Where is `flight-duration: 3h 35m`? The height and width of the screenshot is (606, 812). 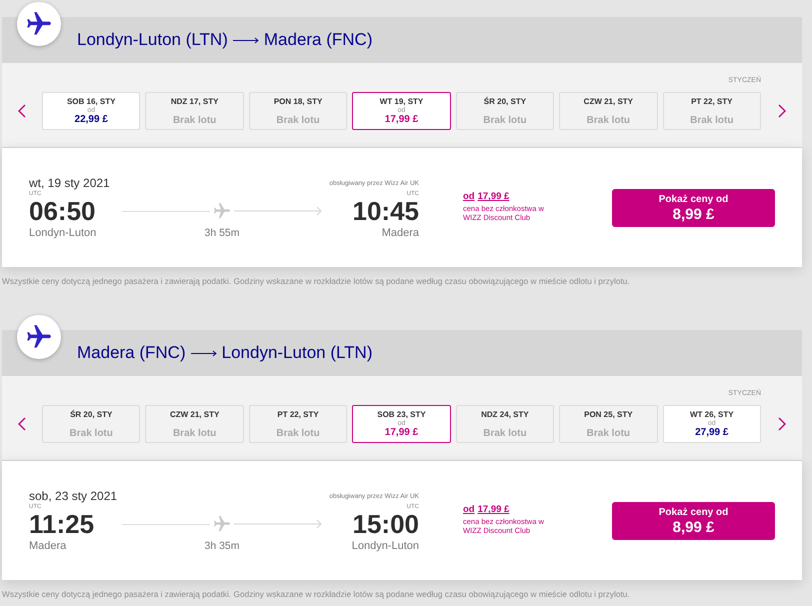
flight-duration: 3h 35m is located at coordinates (222, 546).